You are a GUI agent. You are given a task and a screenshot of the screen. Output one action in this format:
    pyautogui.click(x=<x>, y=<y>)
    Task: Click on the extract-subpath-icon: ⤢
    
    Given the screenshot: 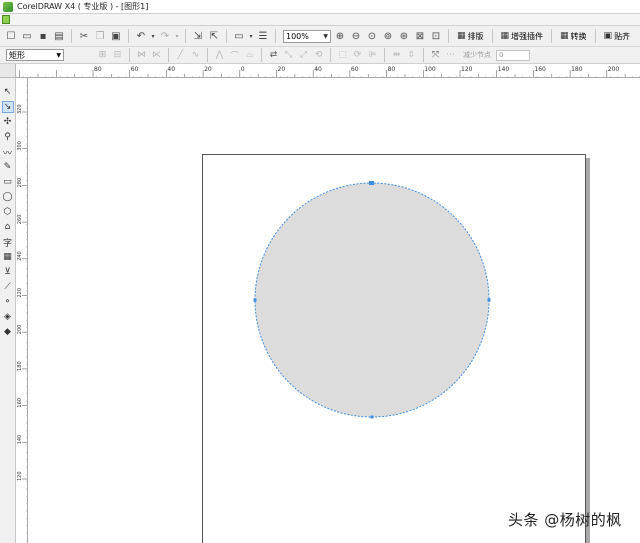 What is the action you would take?
    pyautogui.click(x=303, y=55)
    